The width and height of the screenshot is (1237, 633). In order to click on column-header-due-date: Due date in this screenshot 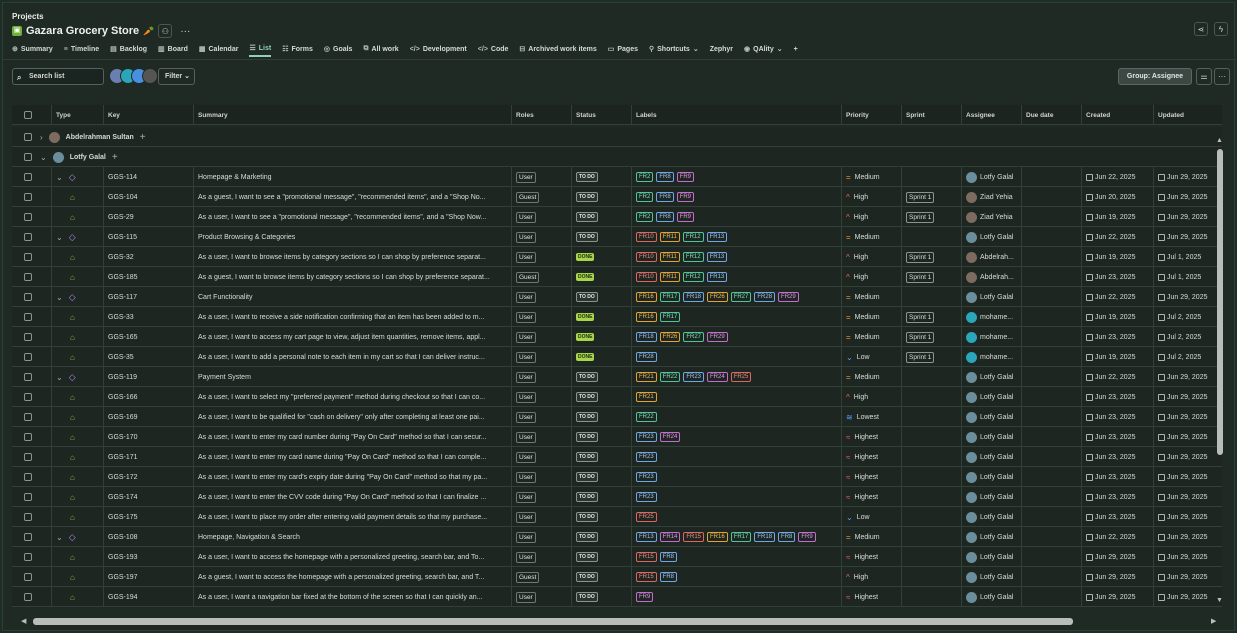, I will do `click(1052, 115)`.